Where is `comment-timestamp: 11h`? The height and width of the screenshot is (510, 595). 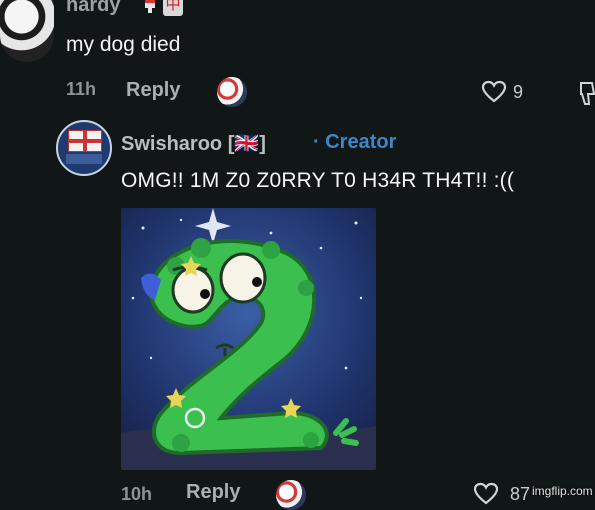 comment-timestamp: 11h is located at coordinates (81, 89).